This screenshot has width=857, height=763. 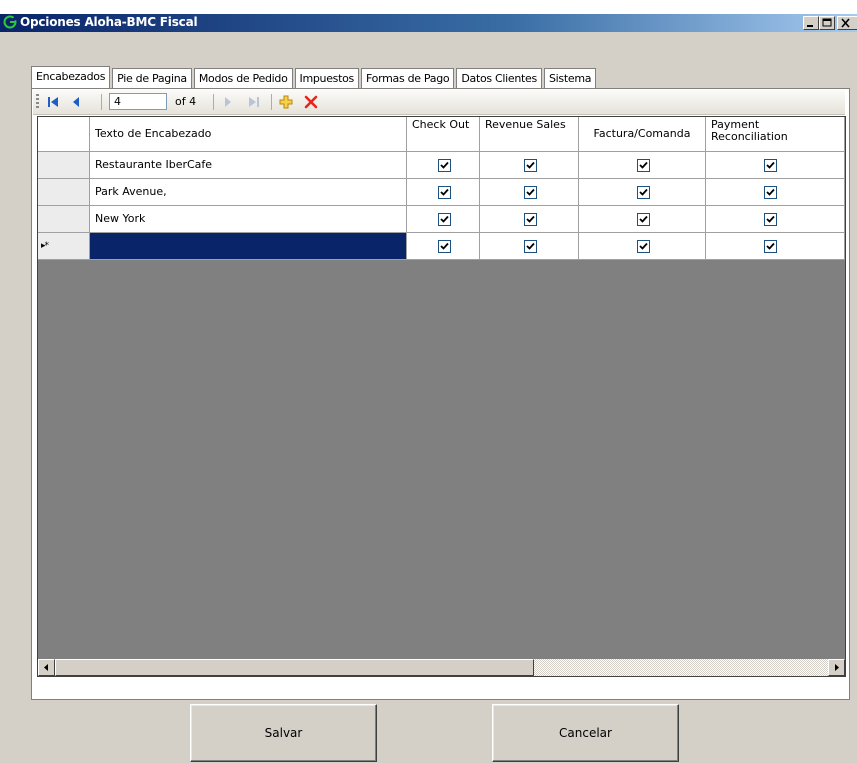 What do you see at coordinates (71, 77) in the screenshot?
I see `tab-encabezados: Encabezados` at bounding box center [71, 77].